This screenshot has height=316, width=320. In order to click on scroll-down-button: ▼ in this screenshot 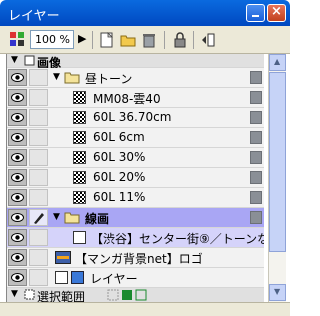, I will do `click(277, 292)`.